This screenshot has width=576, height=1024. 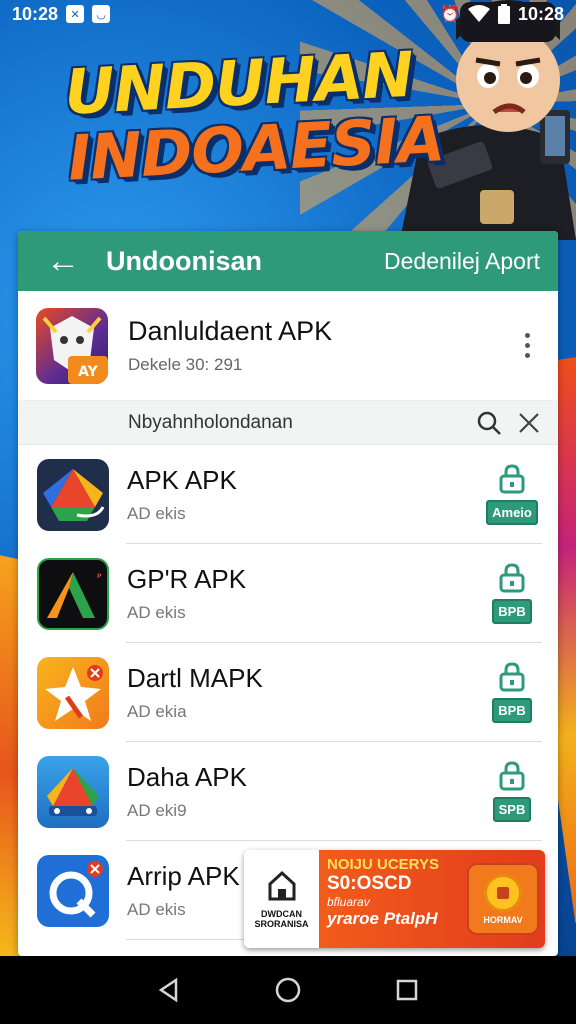 I want to click on item-title: Dartl MAPK, so click(x=195, y=678).